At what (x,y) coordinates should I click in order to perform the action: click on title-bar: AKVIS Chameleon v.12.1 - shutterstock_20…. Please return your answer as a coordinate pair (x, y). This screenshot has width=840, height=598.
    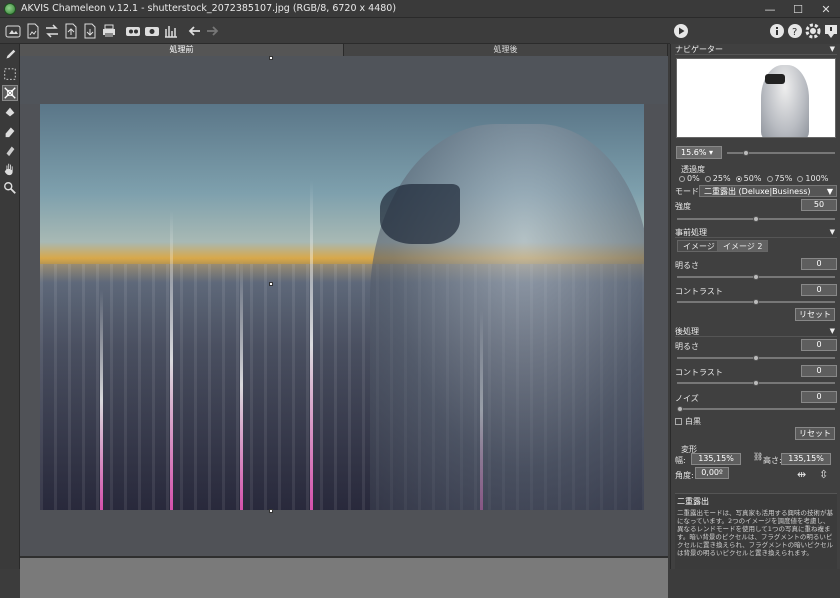
    Looking at the image, I should click on (420, 9).